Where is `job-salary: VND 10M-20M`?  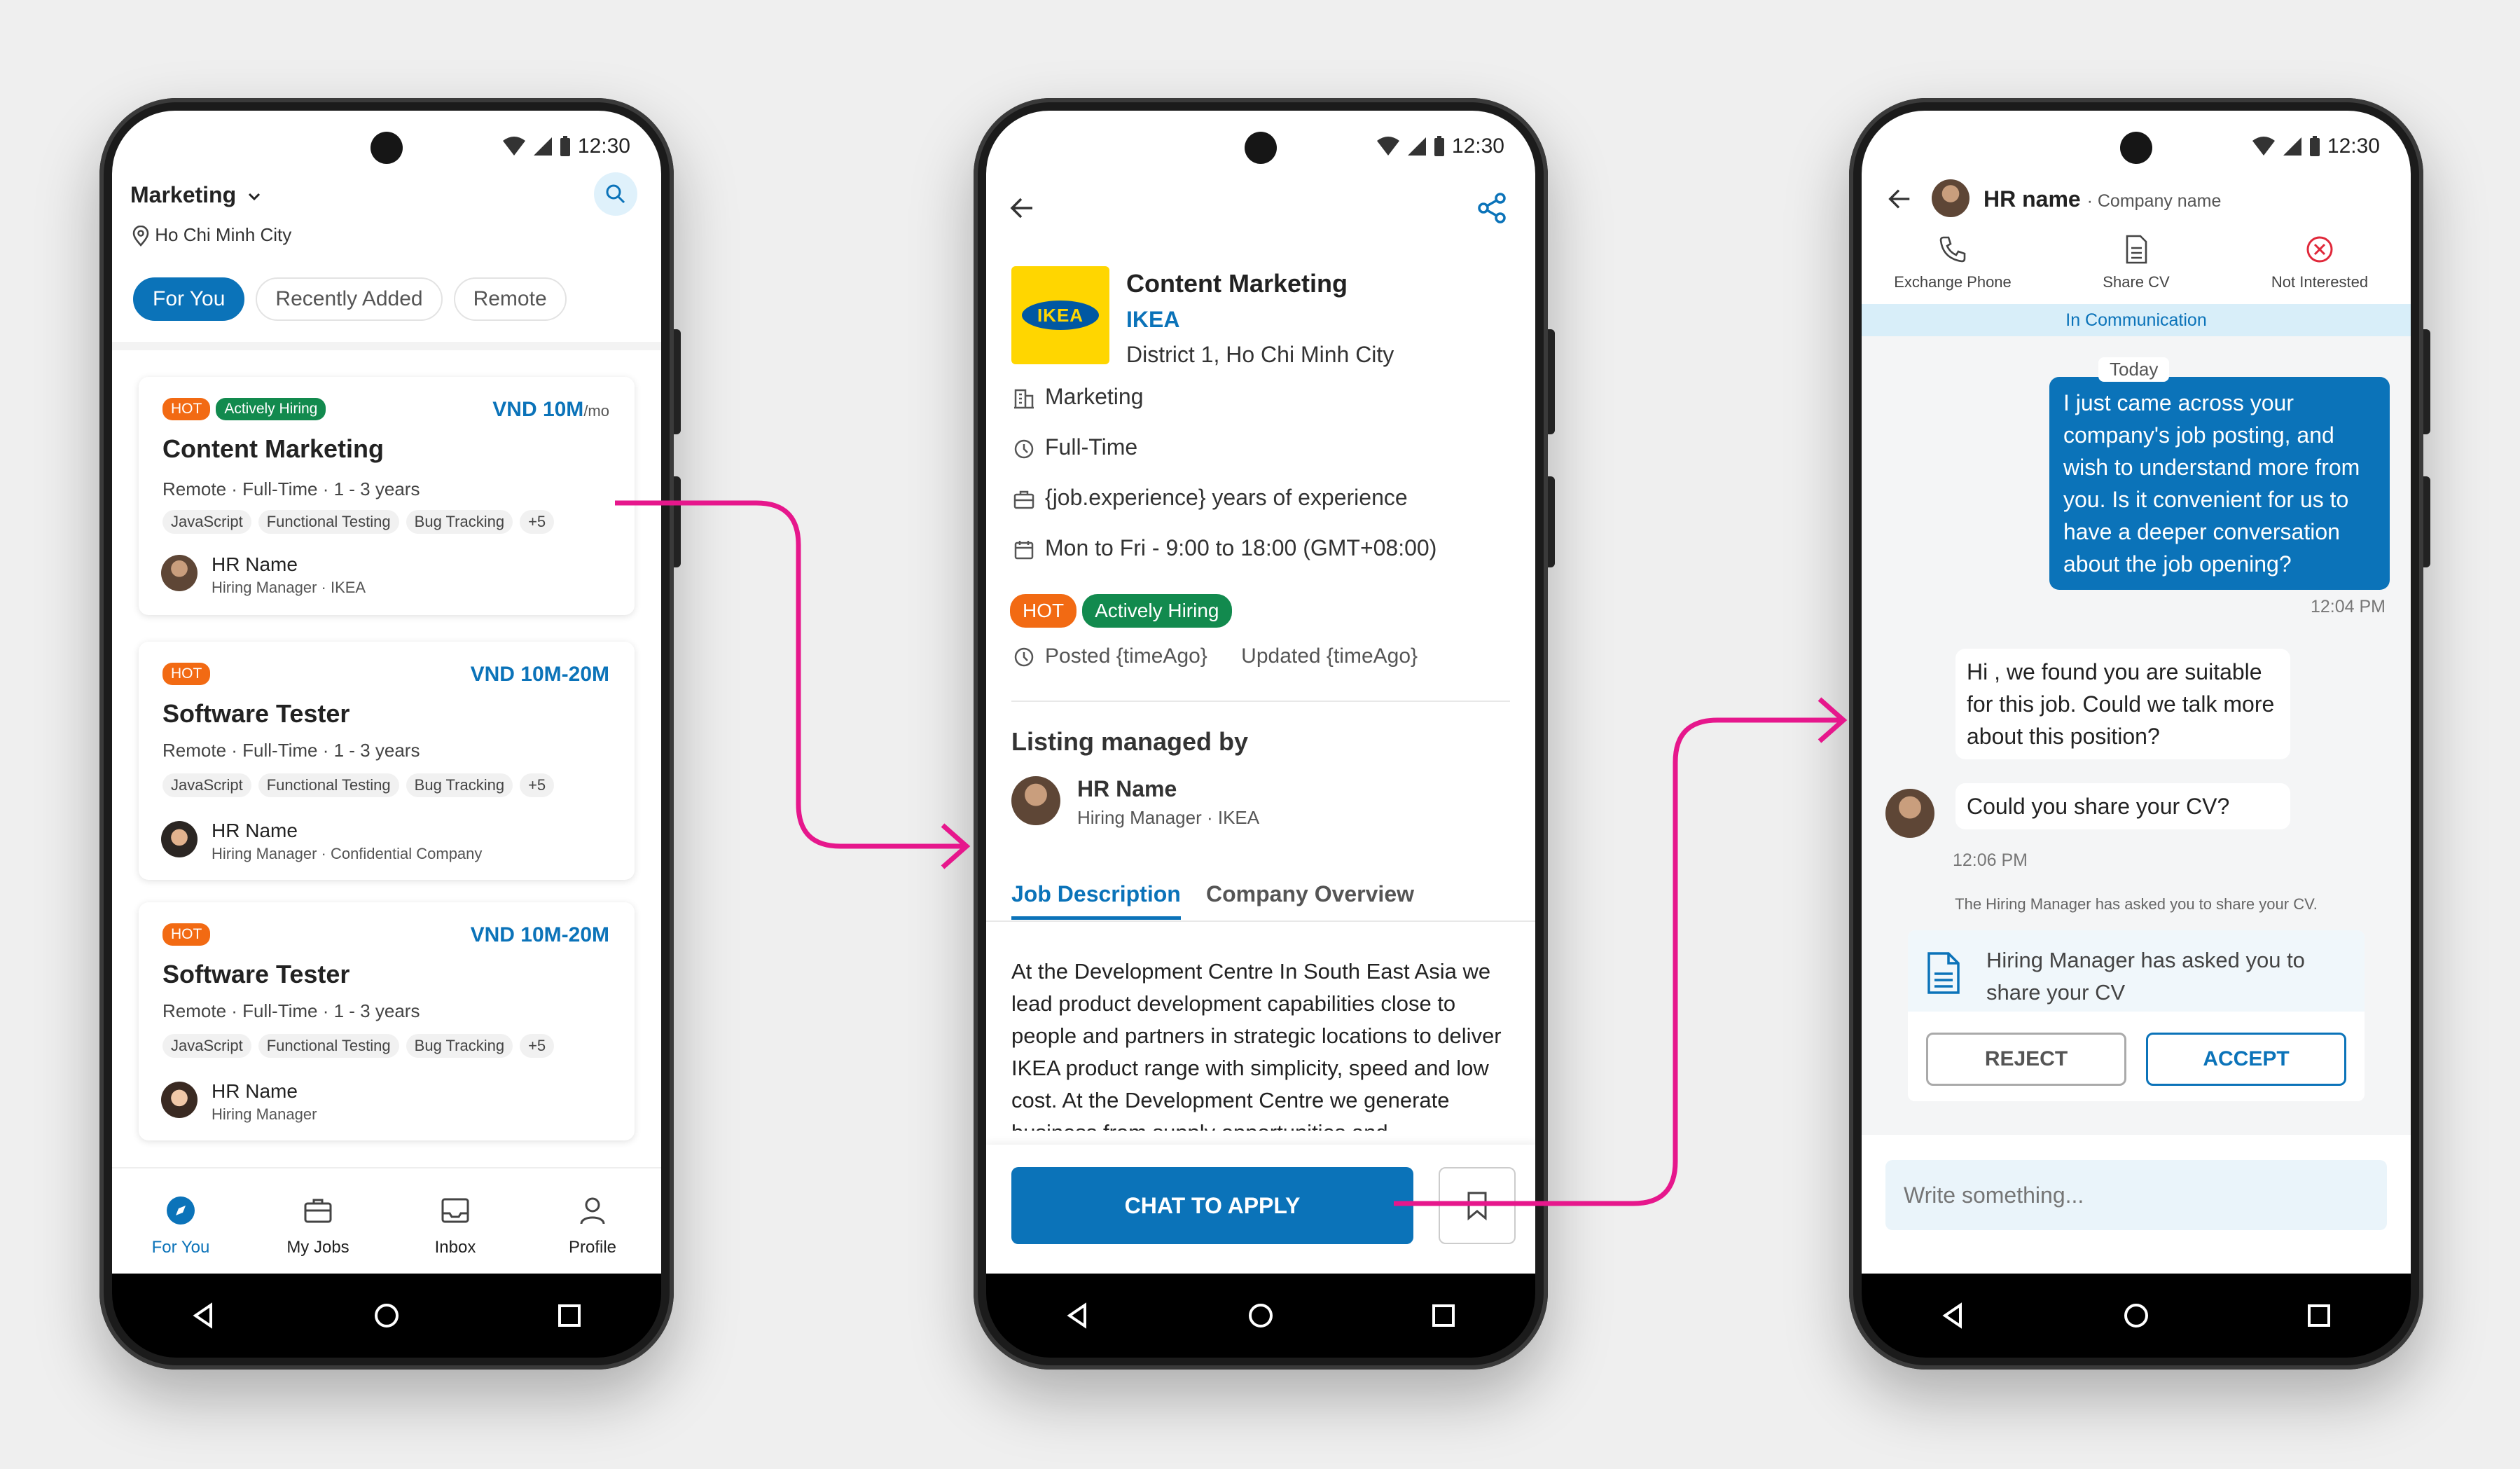 job-salary: VND 10M-20M is located at coordinates (539, 934).